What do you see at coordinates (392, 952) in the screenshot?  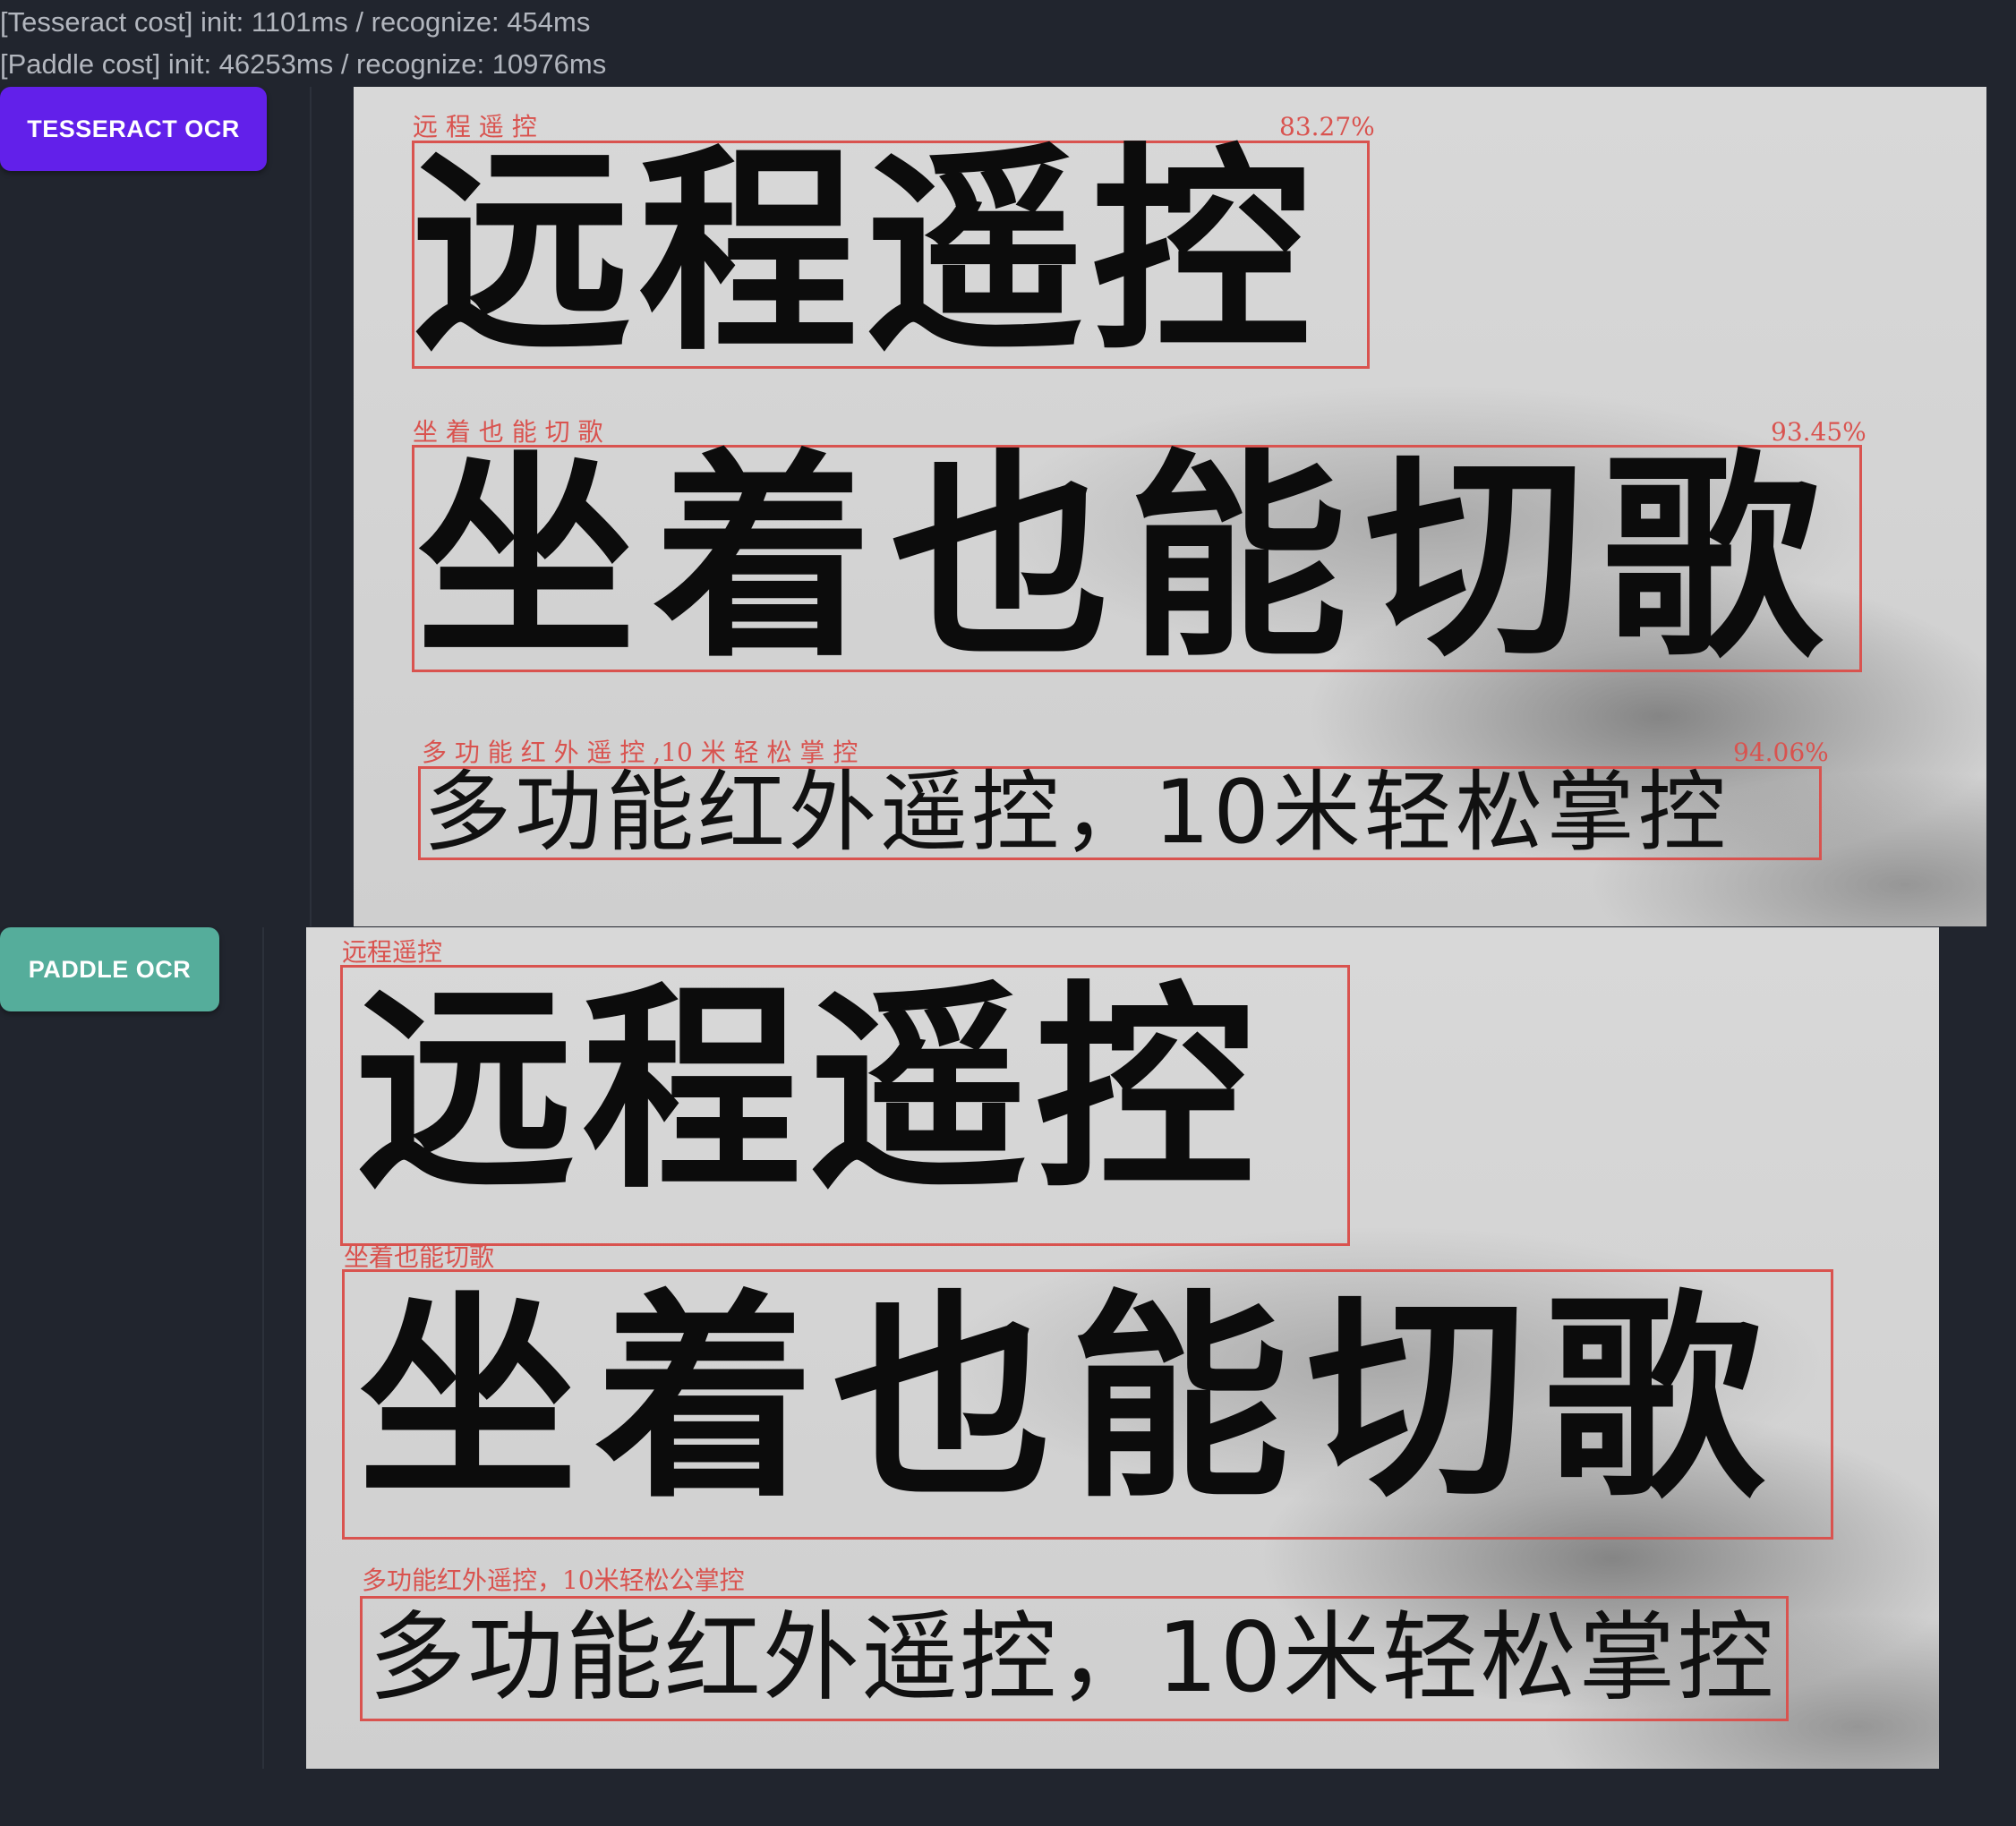 I see `paddle-box-1-label: 远程遥控` at bounding box center [392, 952].